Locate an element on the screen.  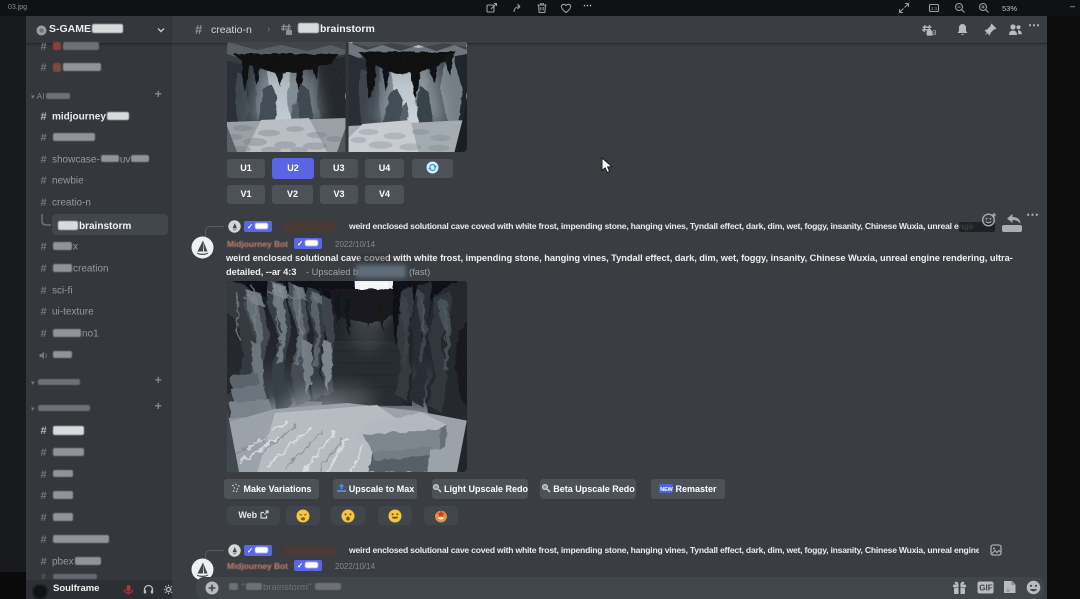
svg-text: 3 is located at coordinates (935, 33).